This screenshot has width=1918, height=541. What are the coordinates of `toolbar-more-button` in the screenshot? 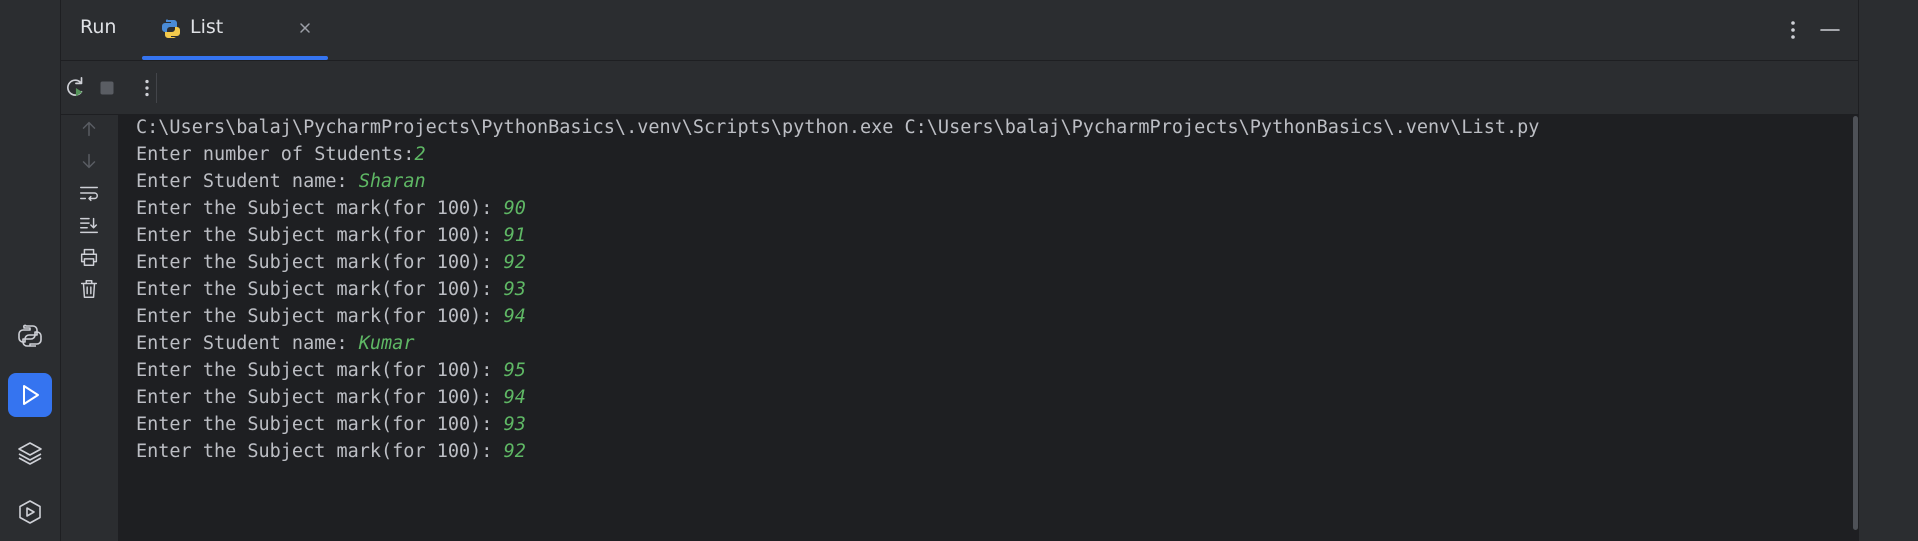 It's located at (147, 88).